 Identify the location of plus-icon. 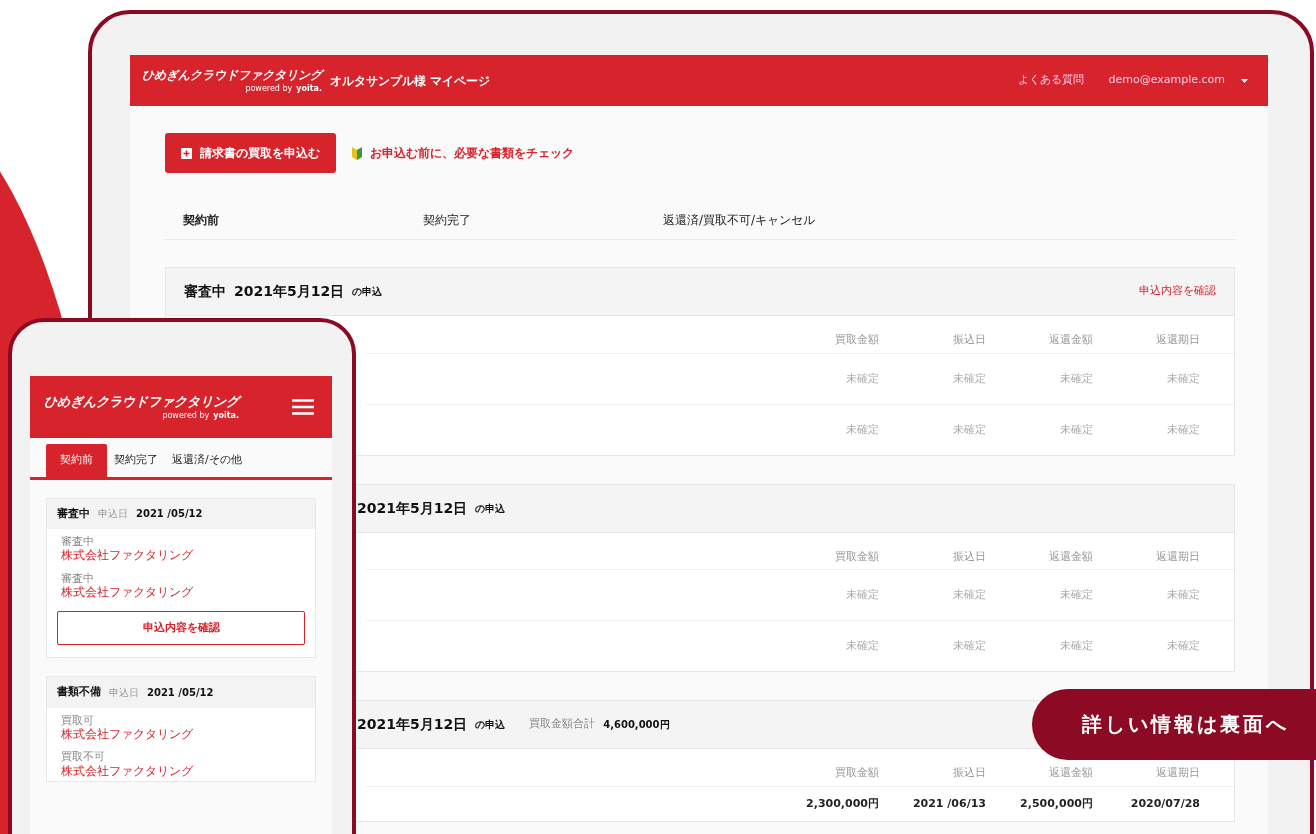
(186, 153).